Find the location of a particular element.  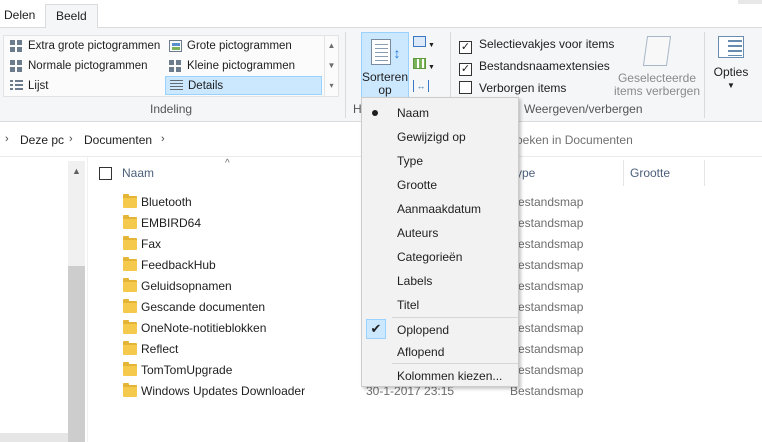

layout-large-icons: Grote pictogrammen is located at coordinates (228, 46).